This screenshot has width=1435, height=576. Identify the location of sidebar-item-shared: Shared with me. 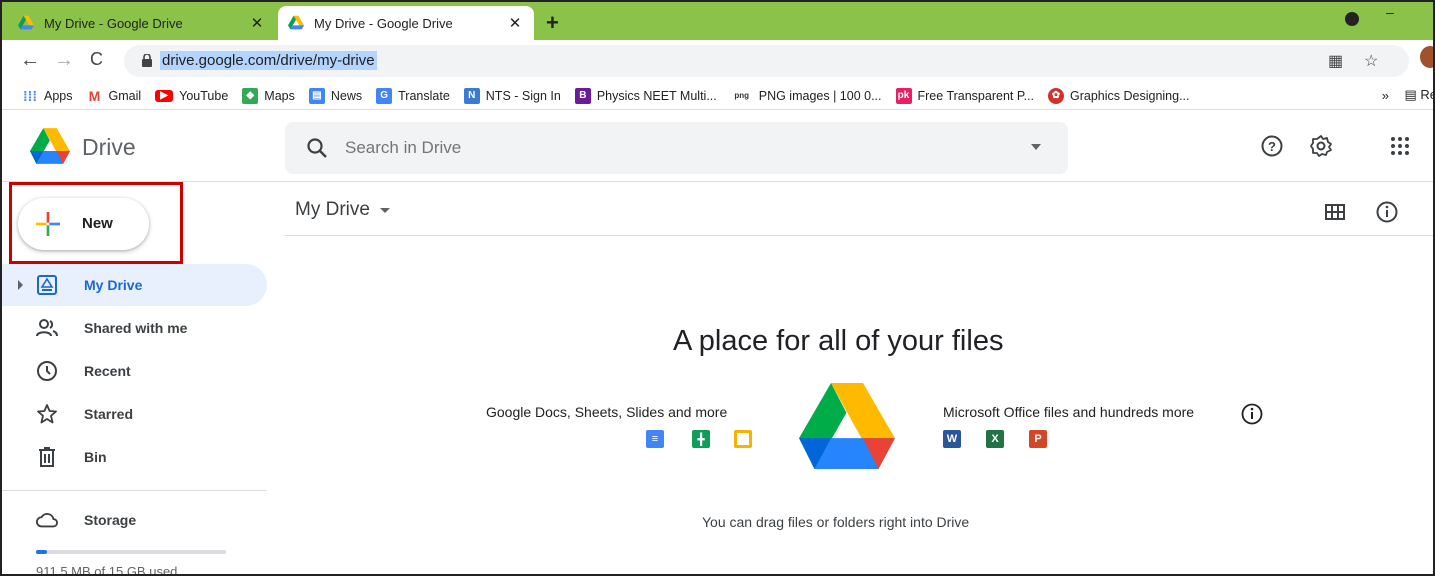
(134, 328).